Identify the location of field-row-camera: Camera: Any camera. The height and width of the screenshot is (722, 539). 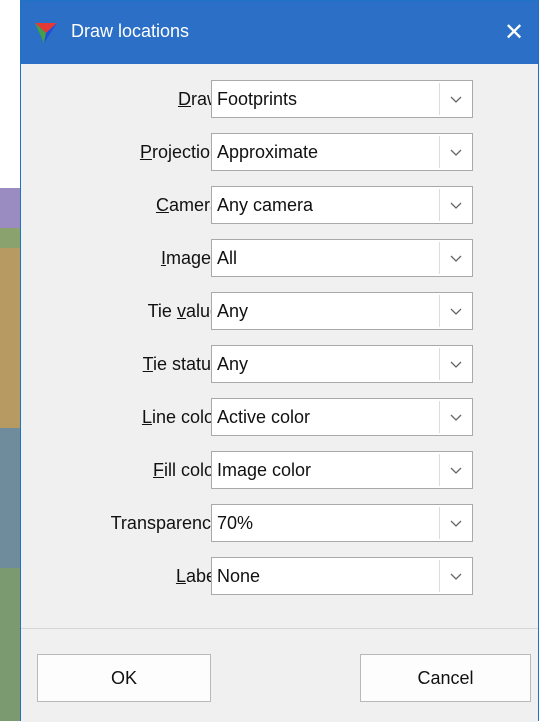
(279, 205).